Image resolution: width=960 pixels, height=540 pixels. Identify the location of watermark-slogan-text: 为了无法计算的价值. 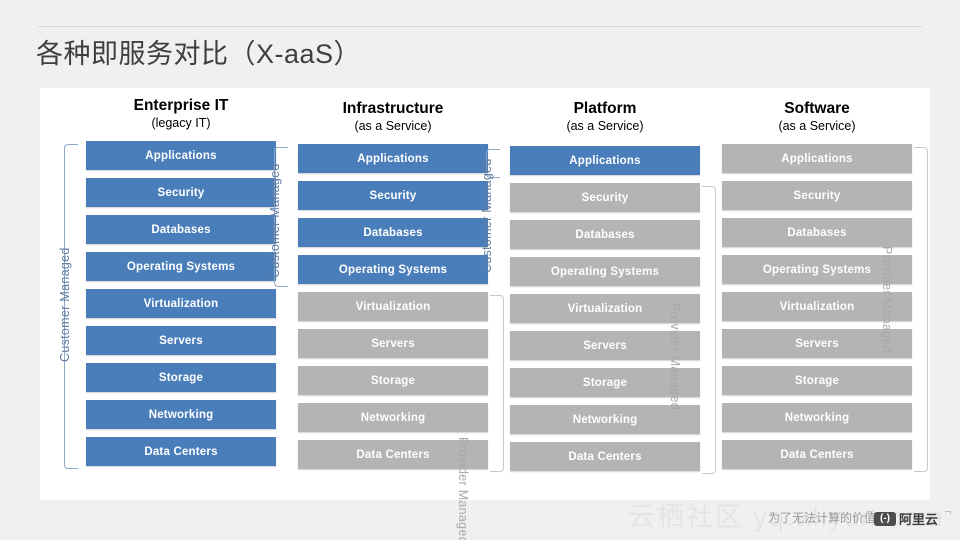
(822, 518).